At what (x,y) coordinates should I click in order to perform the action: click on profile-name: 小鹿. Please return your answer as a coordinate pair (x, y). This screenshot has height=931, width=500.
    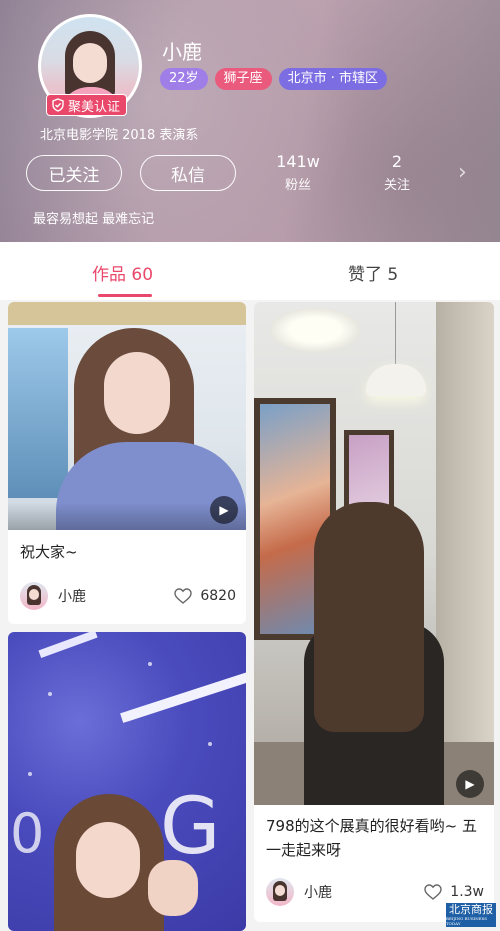
    Looking at the image, I should click on (182, 52).